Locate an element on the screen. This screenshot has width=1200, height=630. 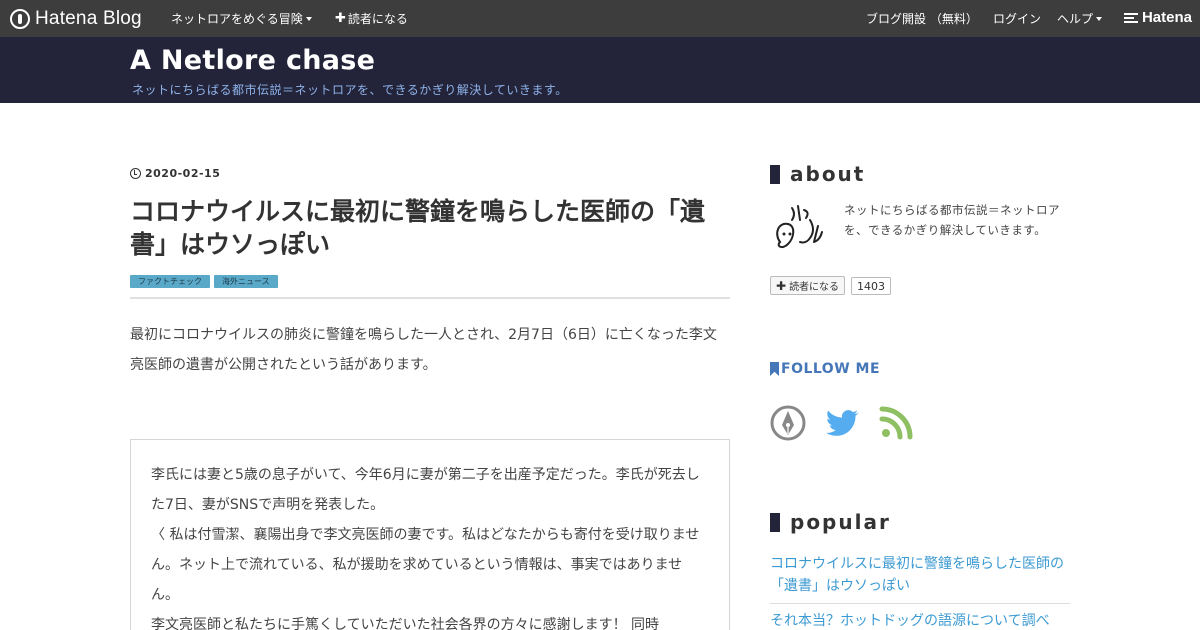
subscribe-link: ✚ 読者になる is located at coordinates (371, 18).